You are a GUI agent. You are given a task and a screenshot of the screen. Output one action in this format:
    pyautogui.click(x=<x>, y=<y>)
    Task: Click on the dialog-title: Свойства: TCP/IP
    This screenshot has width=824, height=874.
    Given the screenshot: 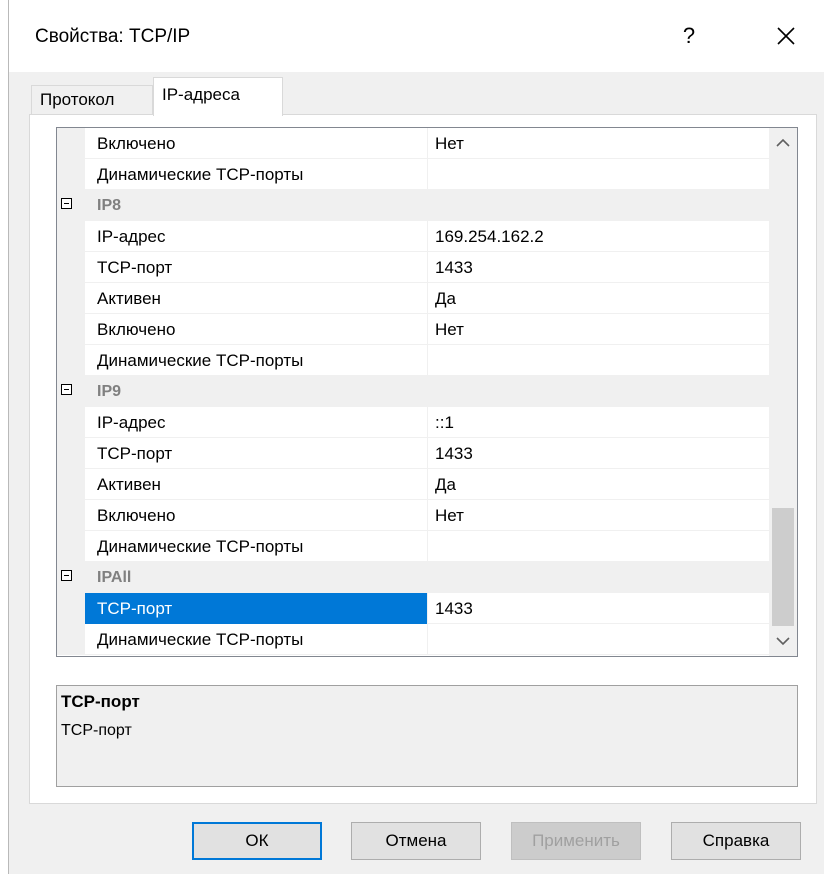 What is the action you would take?
    pyautogui.click(x=113, y=36)
    